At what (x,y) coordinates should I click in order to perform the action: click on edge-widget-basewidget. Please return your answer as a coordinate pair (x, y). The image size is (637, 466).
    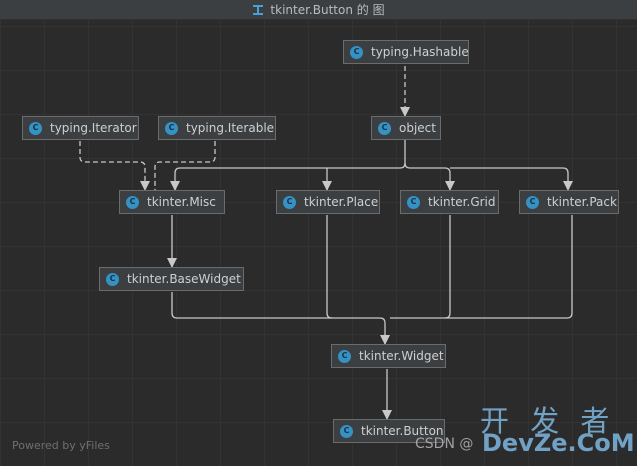
    Looking at the image, I should click on (280, 318).